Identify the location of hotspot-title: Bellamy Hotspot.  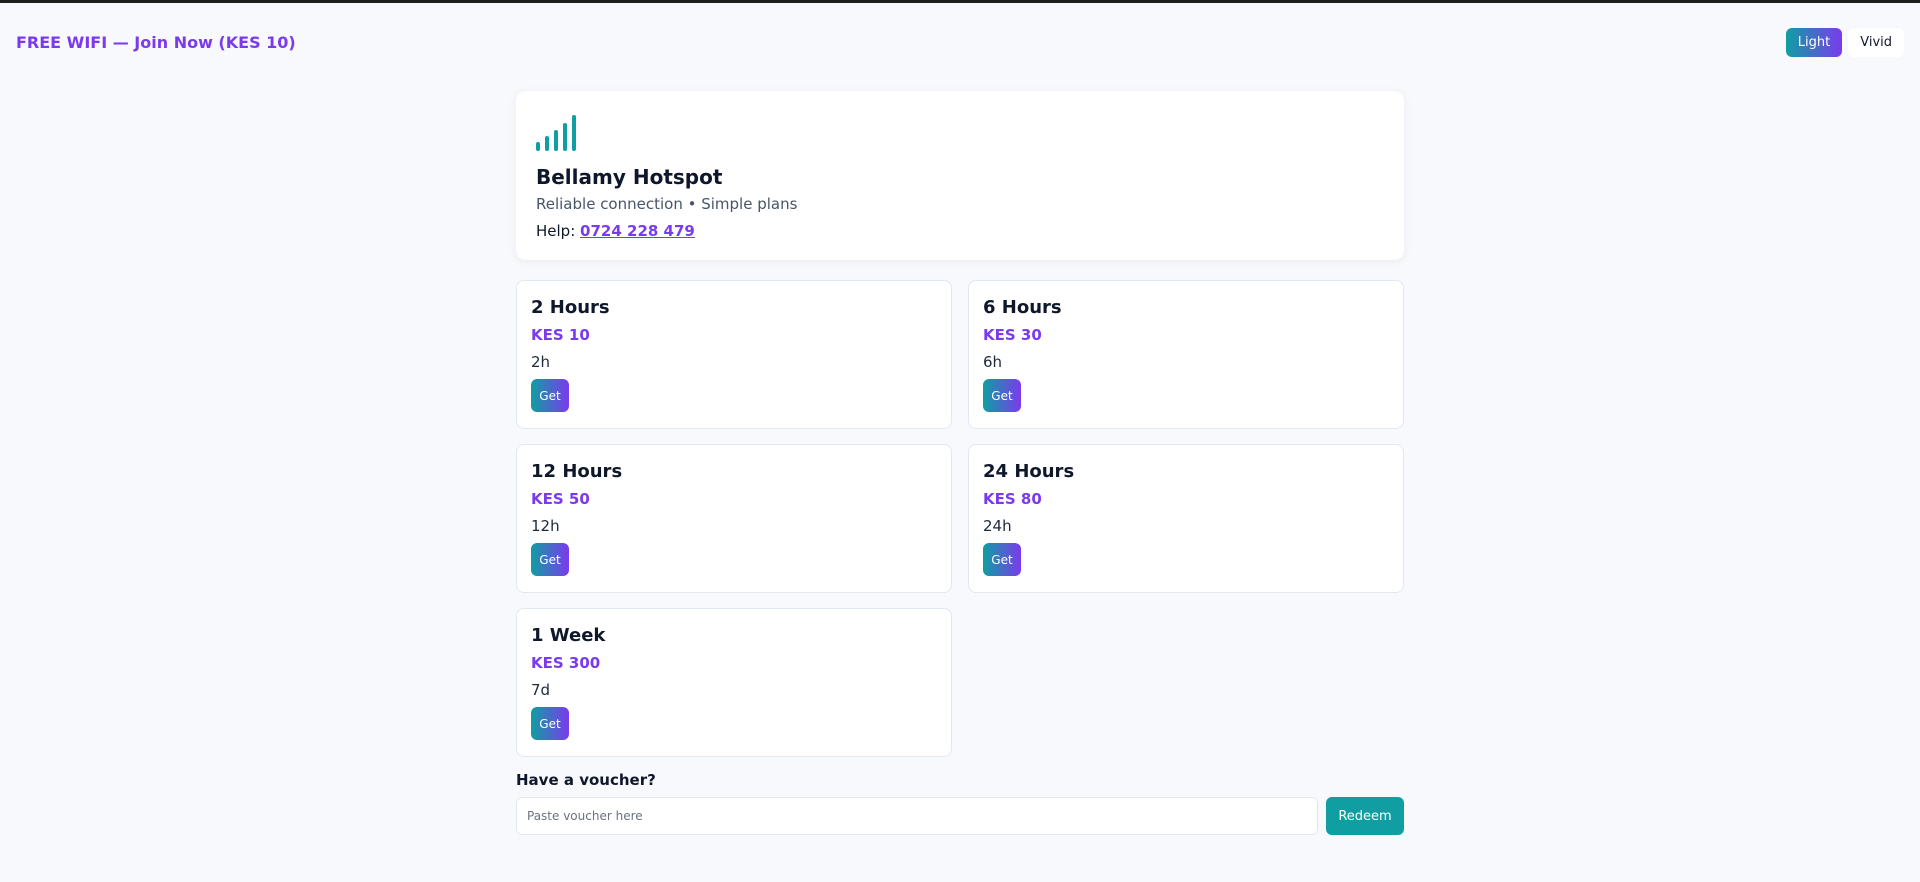
(629, 177).